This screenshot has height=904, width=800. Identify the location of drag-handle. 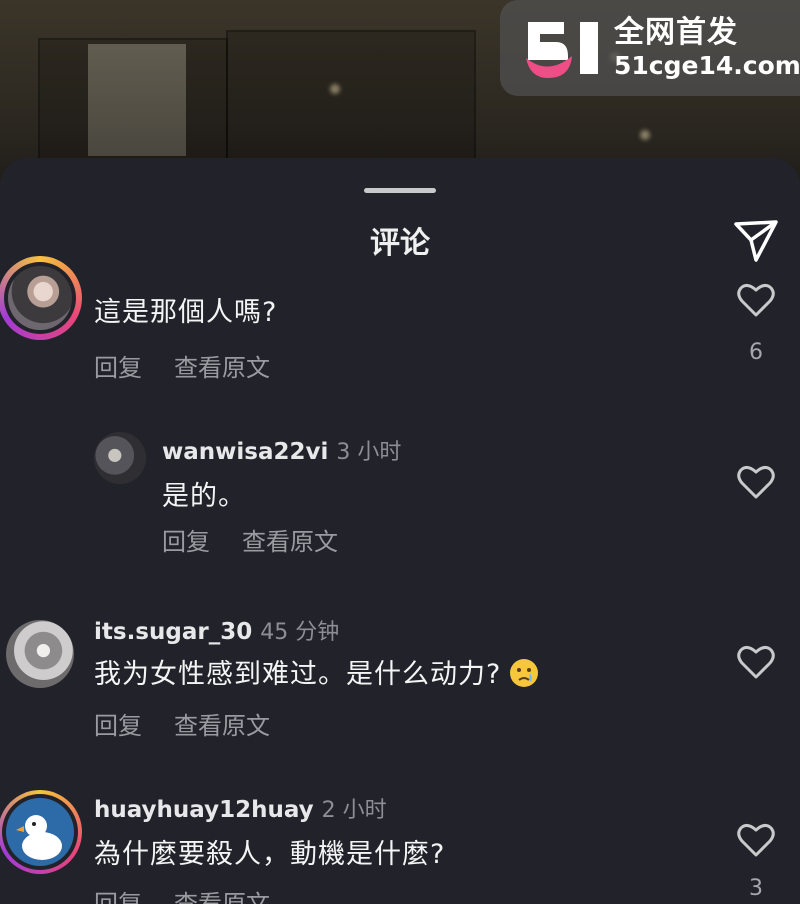
(400, 190).